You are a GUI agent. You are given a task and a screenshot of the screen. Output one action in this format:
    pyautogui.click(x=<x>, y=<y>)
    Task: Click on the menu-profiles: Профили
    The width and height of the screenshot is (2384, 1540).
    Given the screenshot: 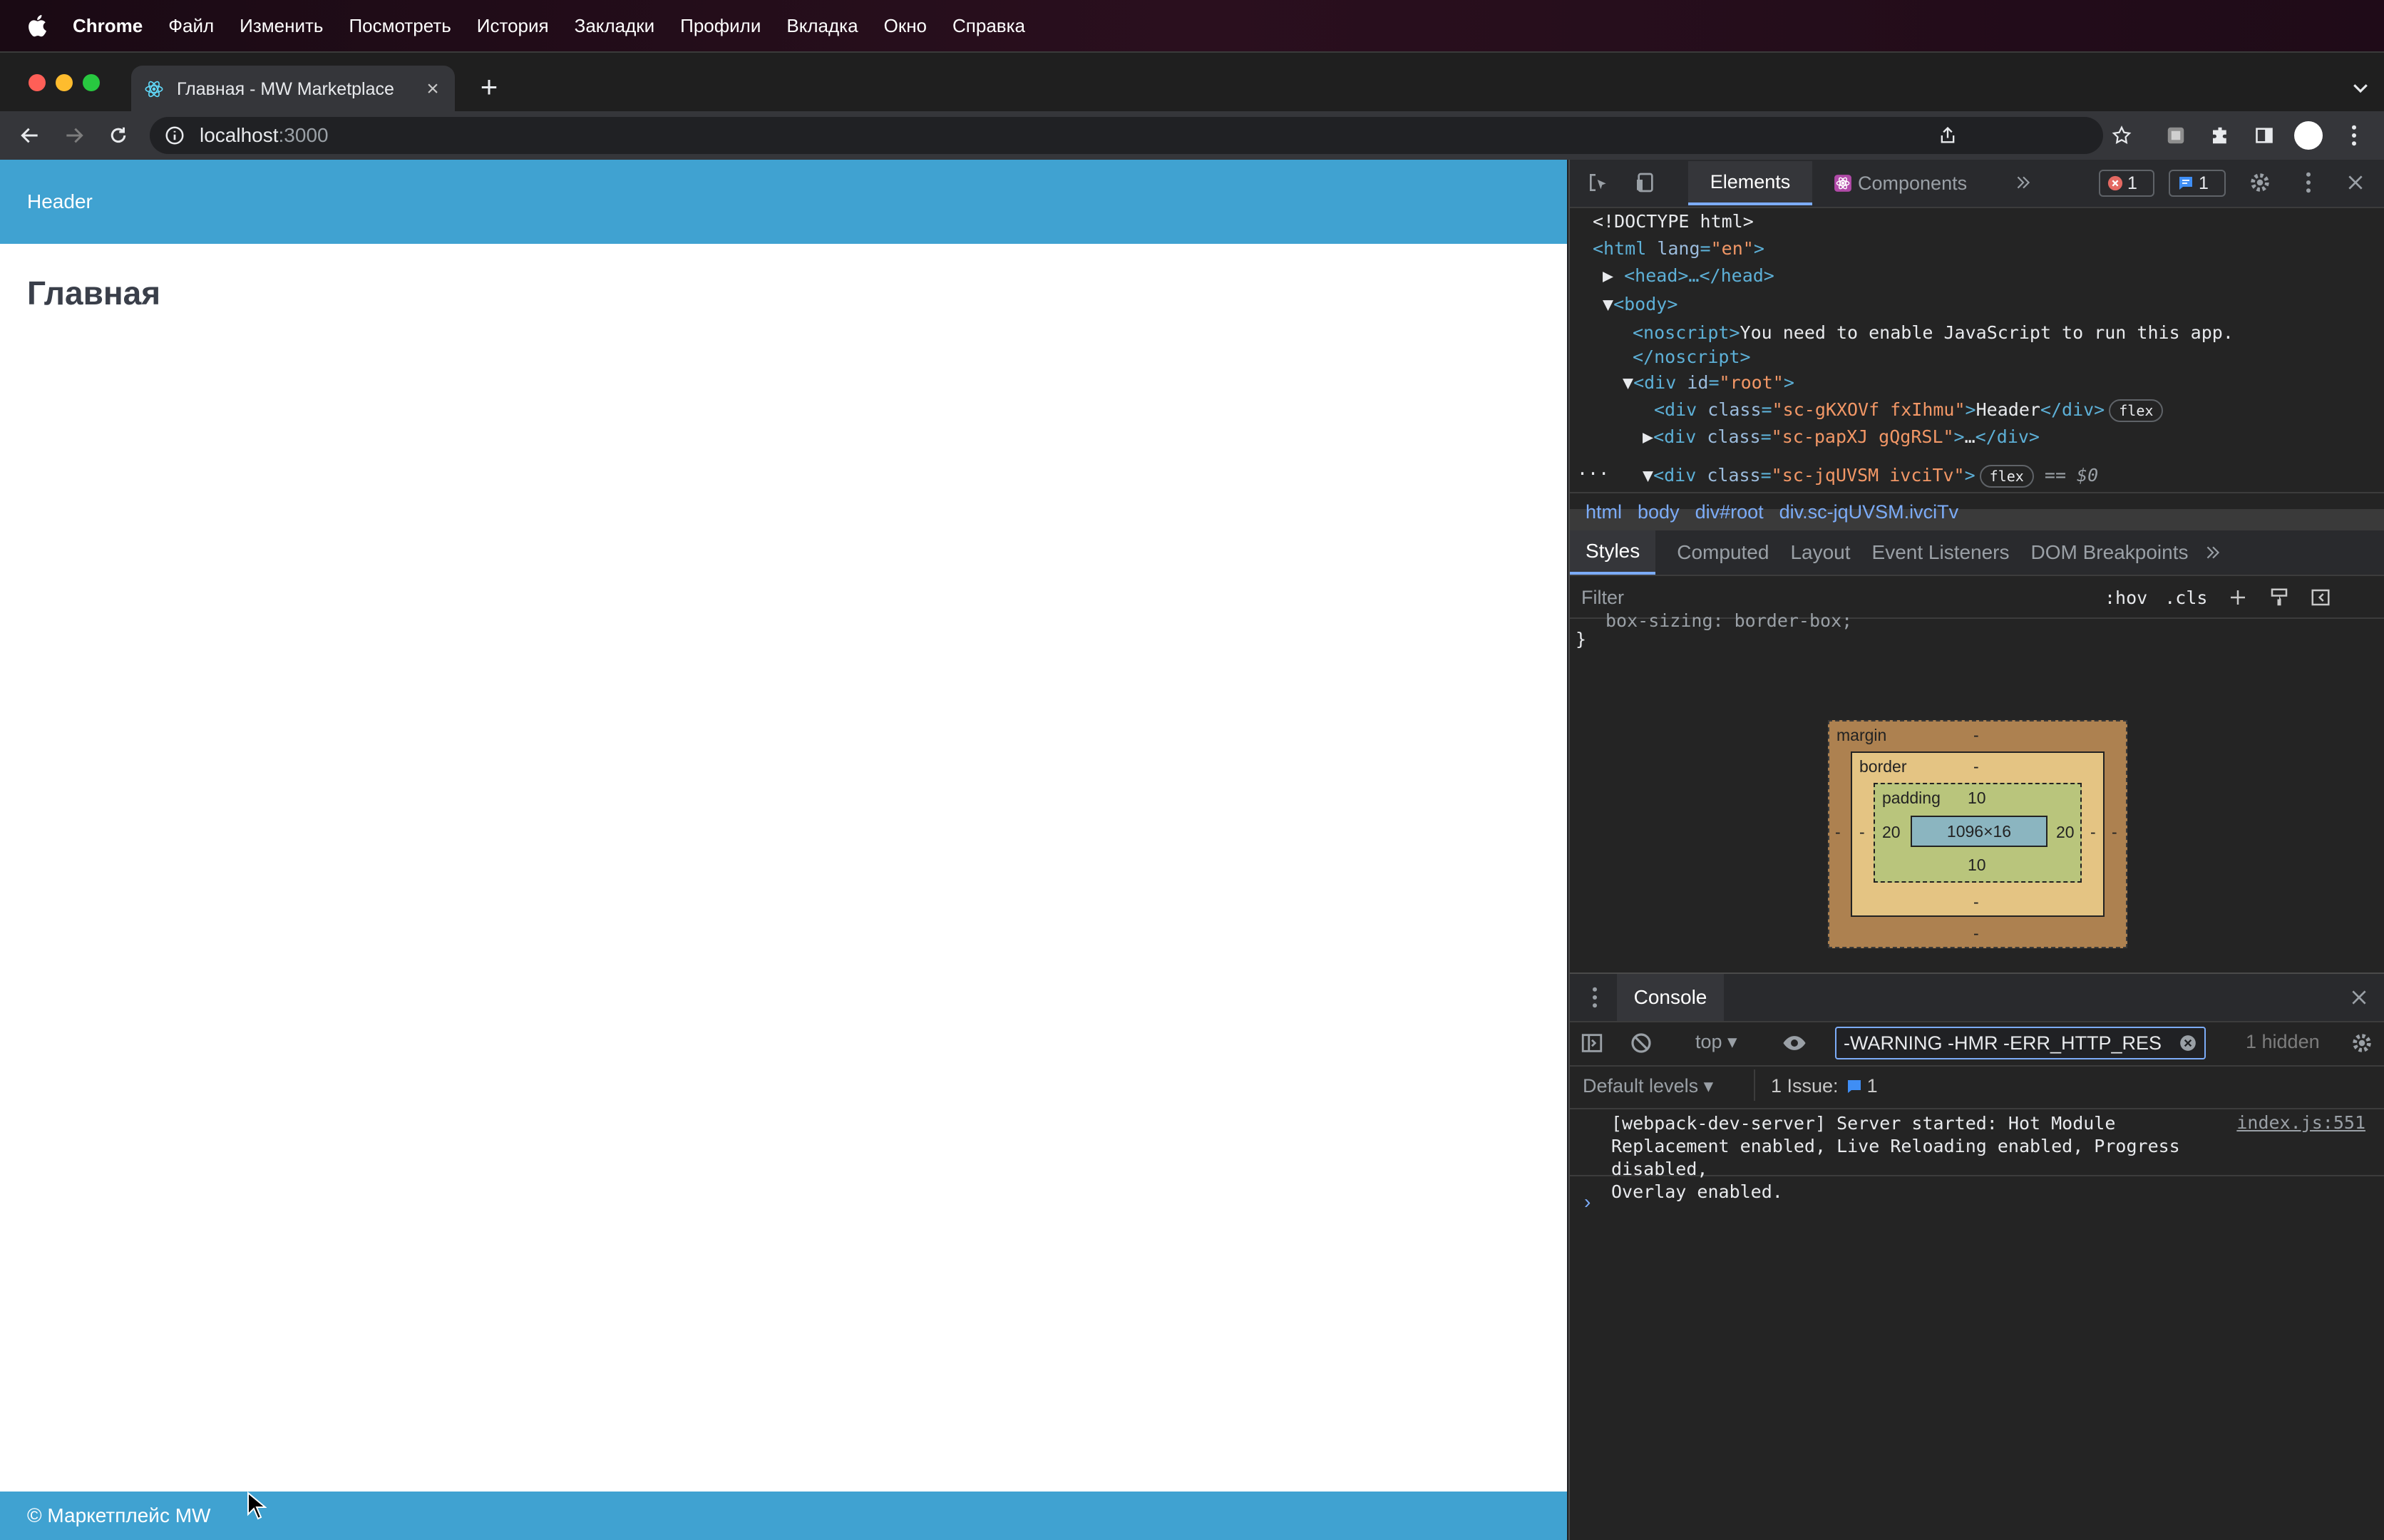 What is the action you would take?
    pyautogui.click(x=720, y=26)
    